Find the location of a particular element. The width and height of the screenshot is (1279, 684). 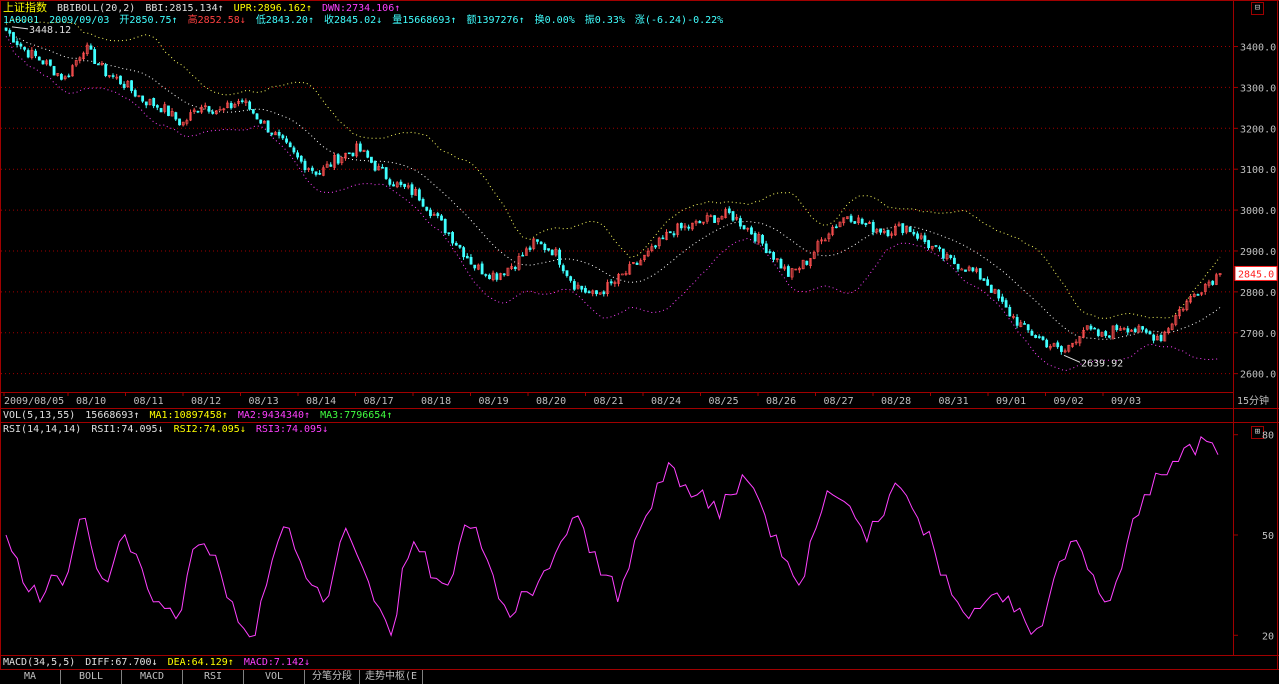

tab-ma: MA is located at coordinates (30, 677).